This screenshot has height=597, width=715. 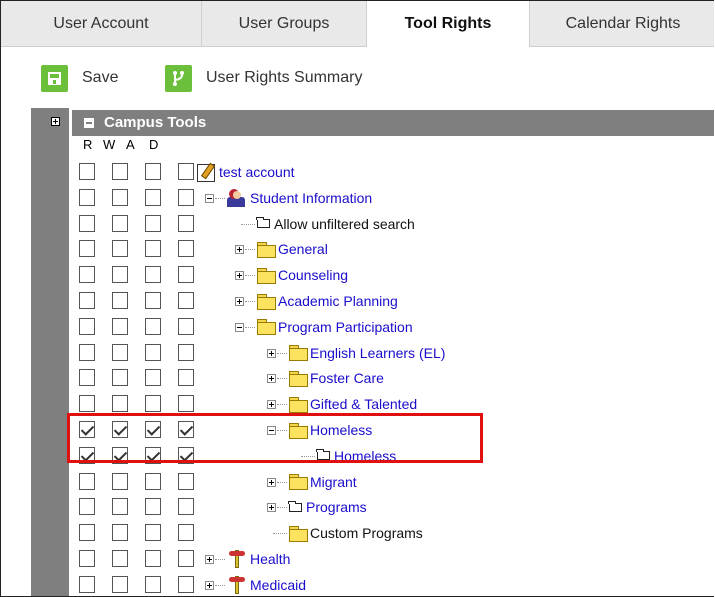 I want to click on tree-node: Academic Planning, so click(x=327, y=301).